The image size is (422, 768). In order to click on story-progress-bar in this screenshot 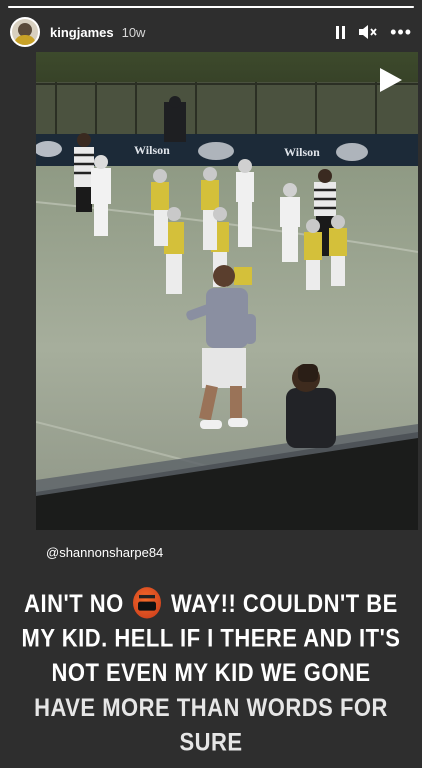, I will do `click(211, 7)`.